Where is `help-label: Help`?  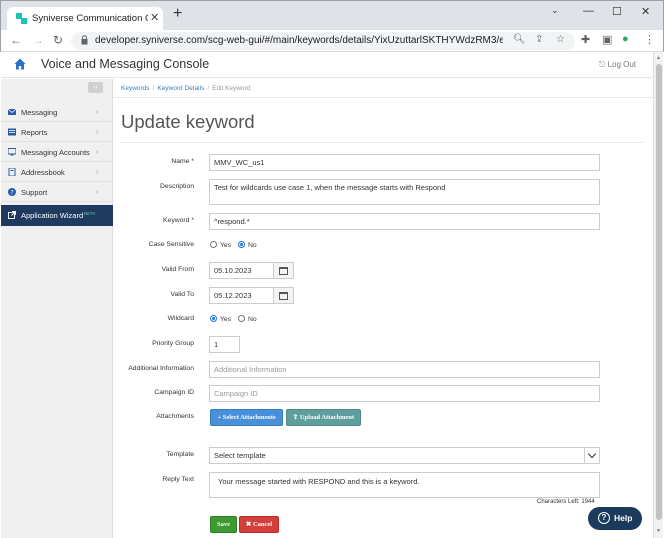 help-label: Help is located at coordinates (623, 518).